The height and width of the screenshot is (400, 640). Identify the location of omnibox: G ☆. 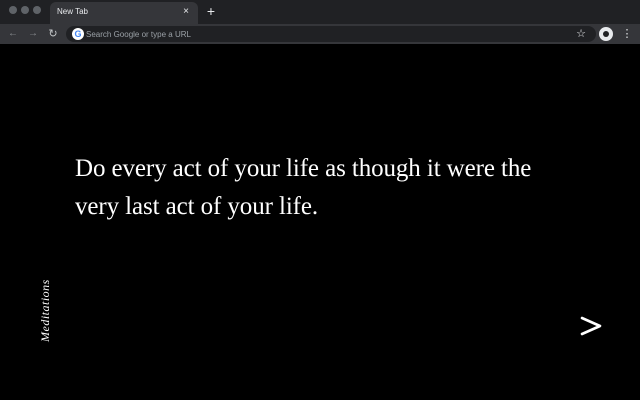
(331, 34).